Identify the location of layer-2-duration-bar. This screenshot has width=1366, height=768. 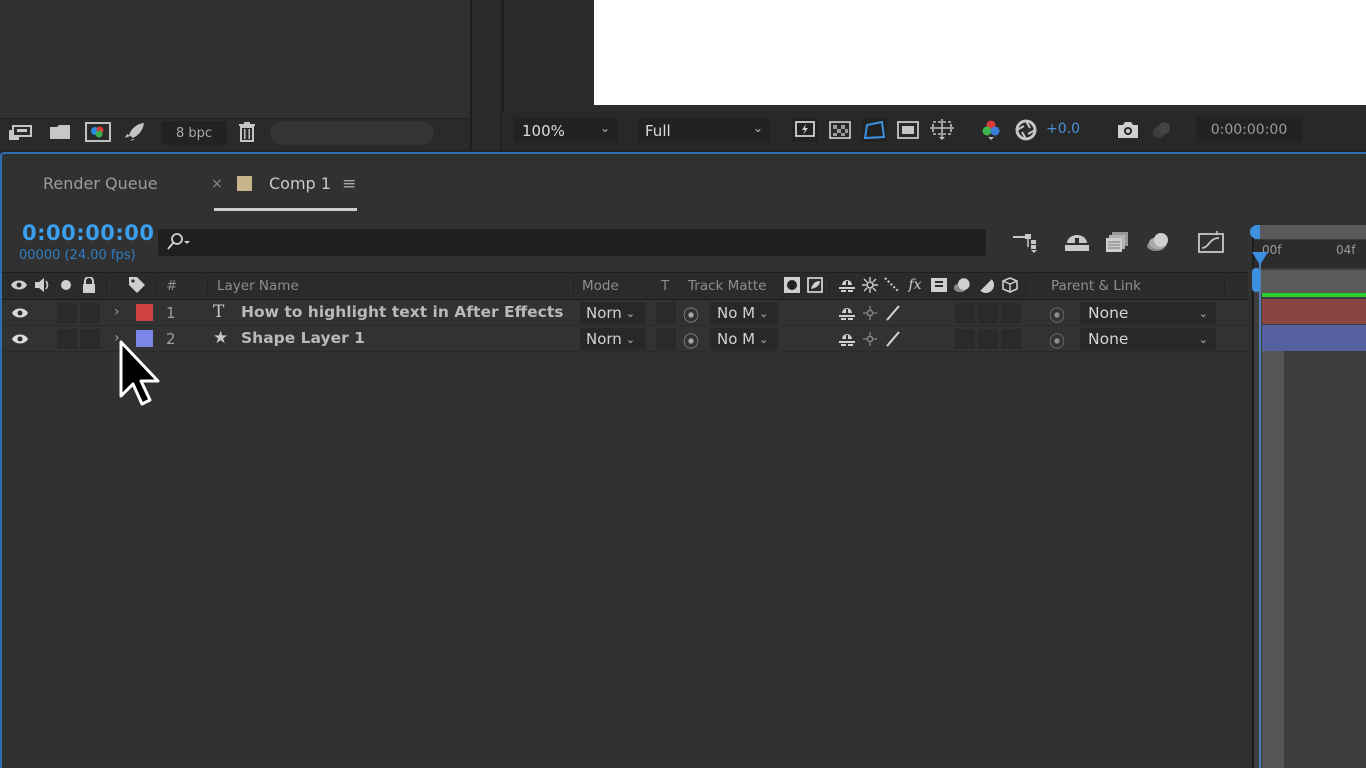
(1314, 338).